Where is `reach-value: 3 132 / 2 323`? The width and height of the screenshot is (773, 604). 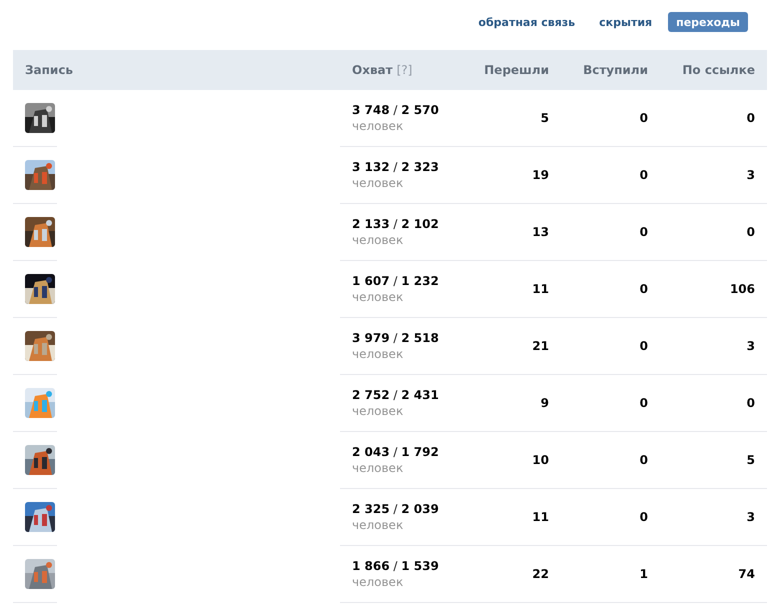
reach-value: 3 132 / 2 323 is located at coordinates (396, 167).